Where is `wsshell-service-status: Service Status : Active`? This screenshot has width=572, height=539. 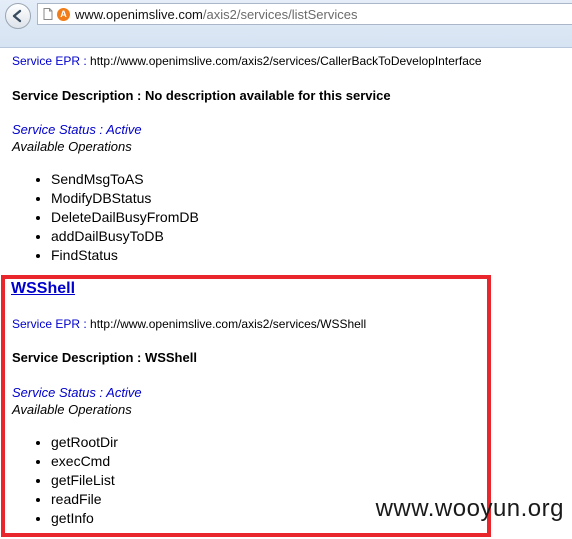
wsshell-service-status: Service Status : Active is located at coordinates (77, 392).